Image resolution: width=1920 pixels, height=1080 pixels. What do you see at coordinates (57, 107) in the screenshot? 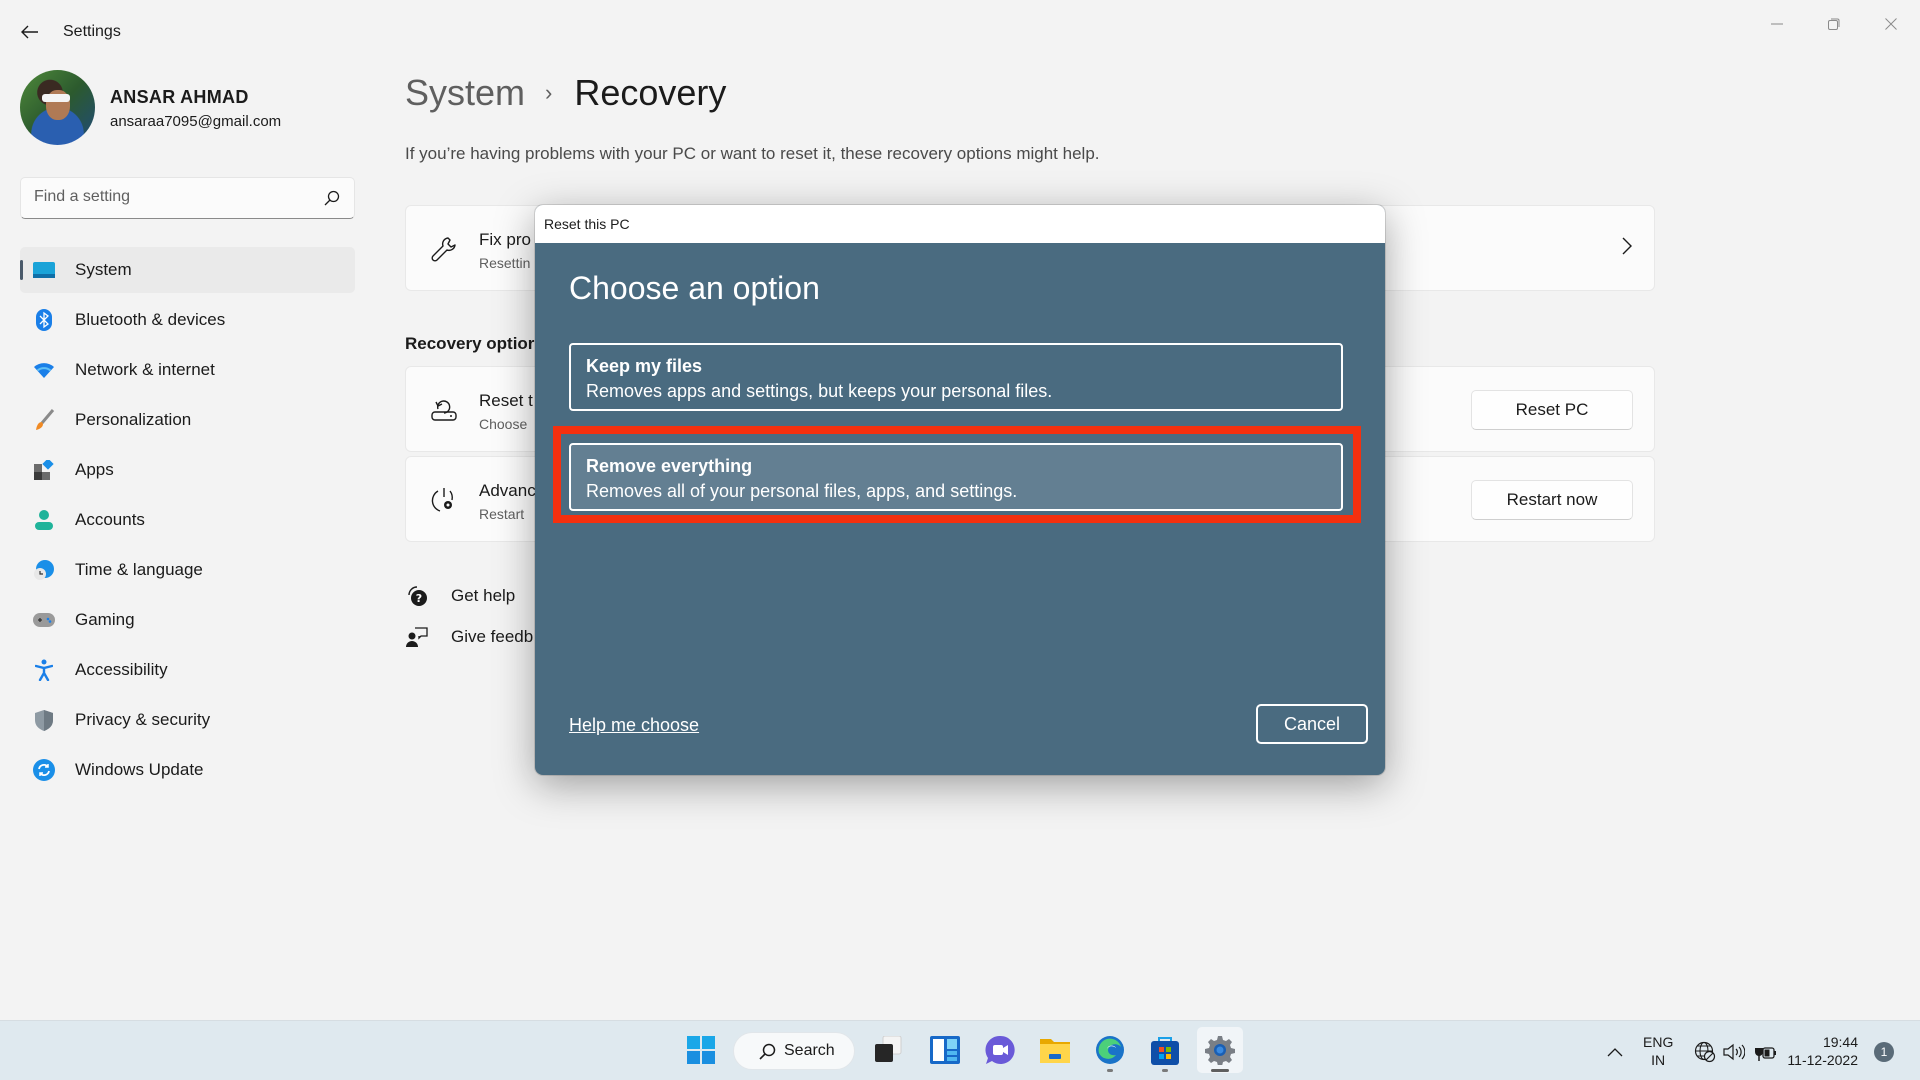
I see `avatar` at bounding box center [57, 107].